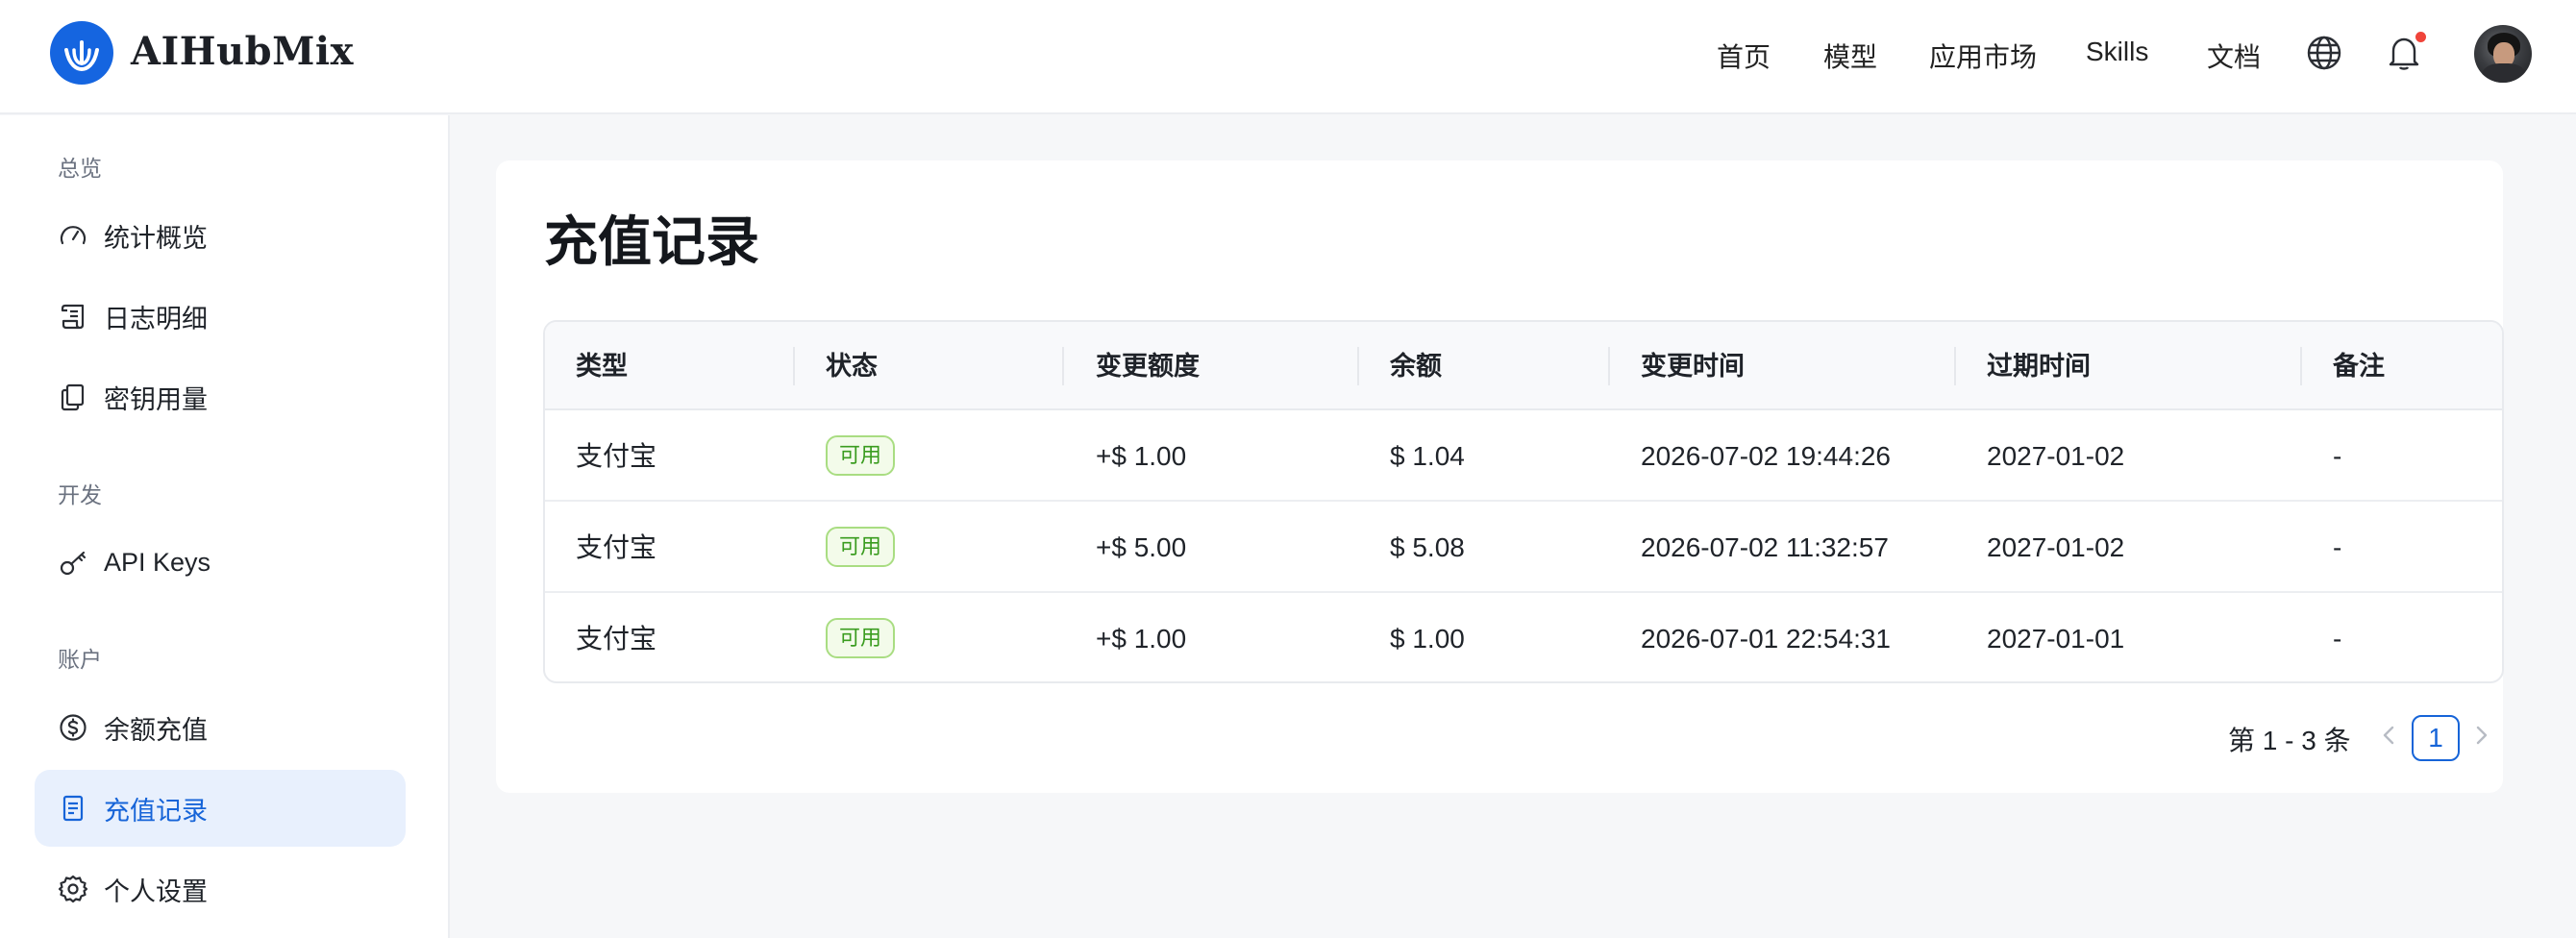  Describe the element at coordinates (1141, 547) in the screenshot. I see `cell-change: +$ 5.00` at that location.